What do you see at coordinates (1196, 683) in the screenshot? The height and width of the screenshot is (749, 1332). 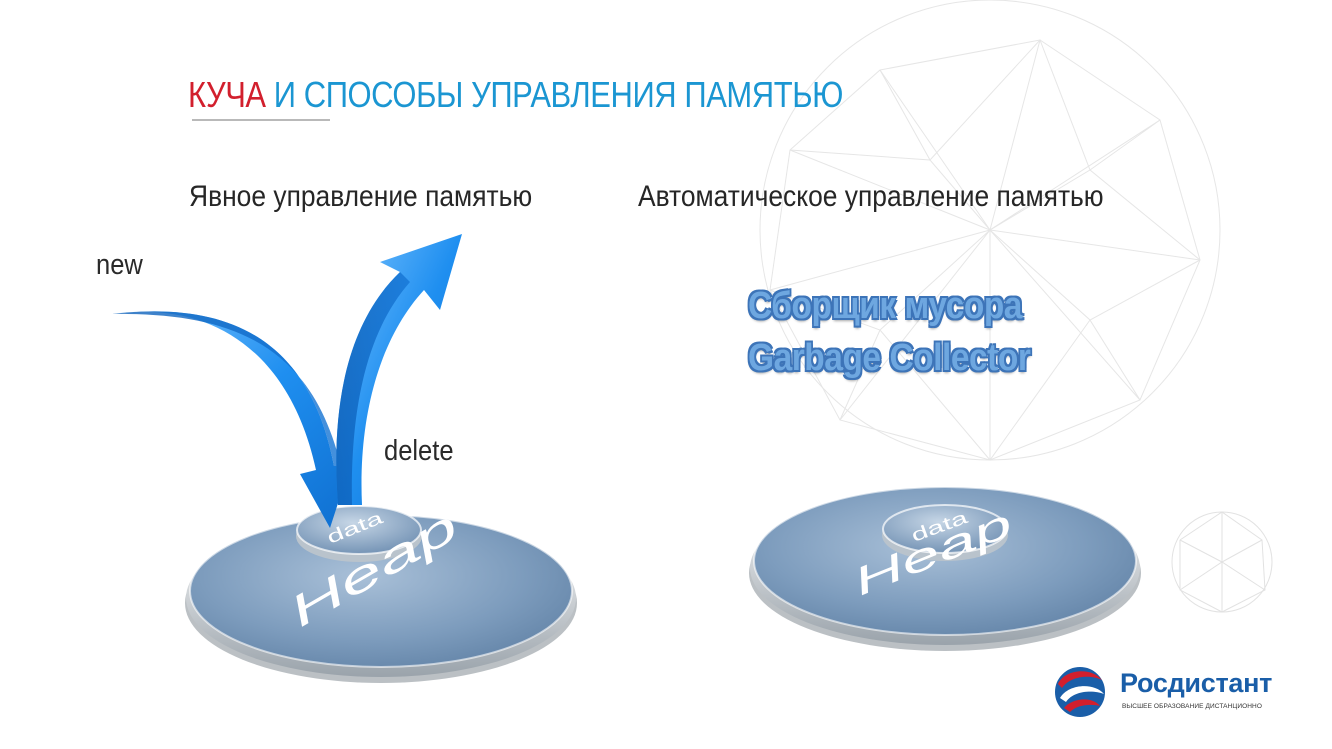 I see `logo-name: Росдистант` at bounding box center [1196, 683].